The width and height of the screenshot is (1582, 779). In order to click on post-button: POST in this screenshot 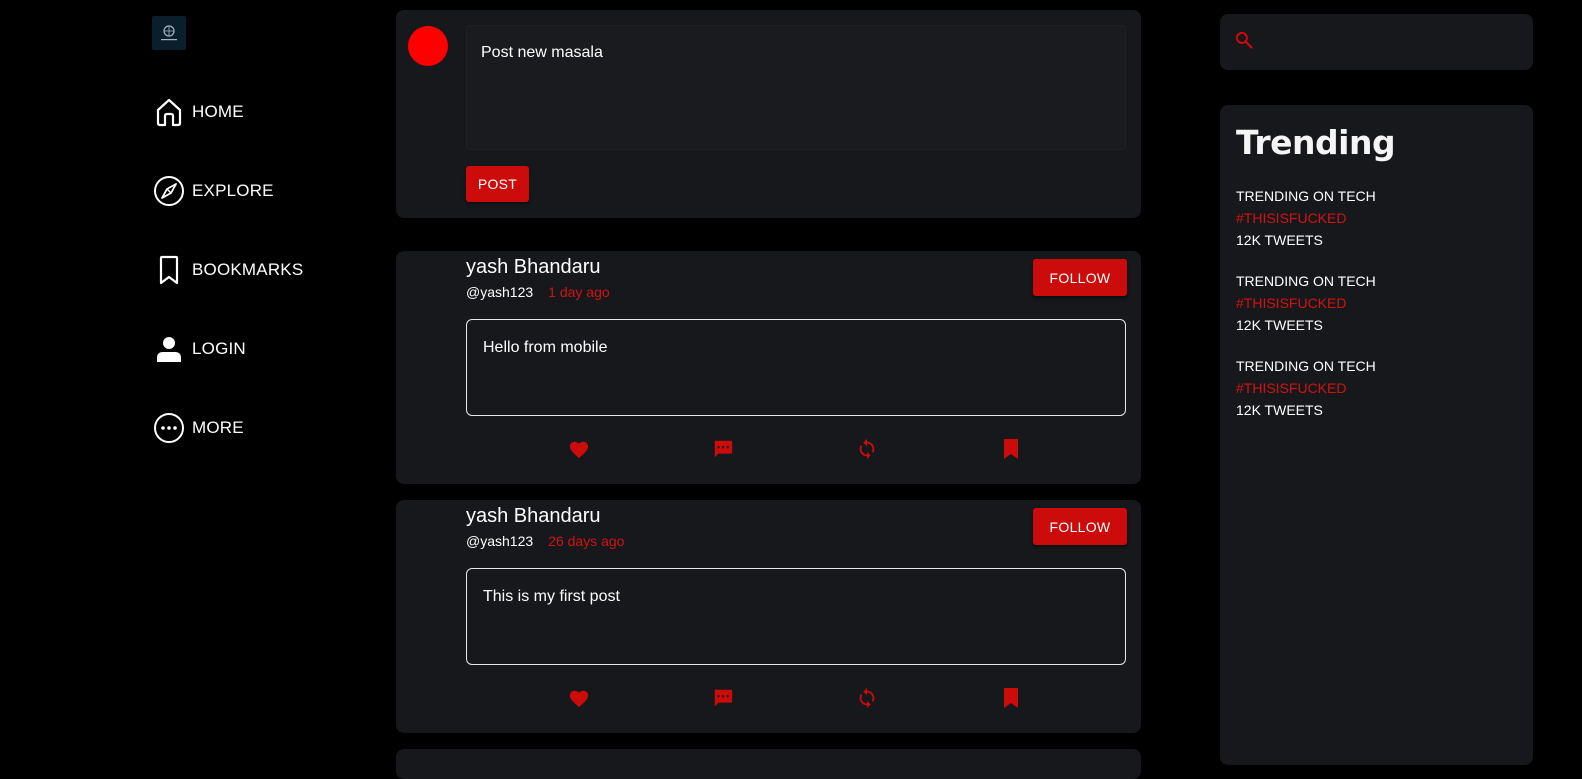, I will do `click(497, 184)`.